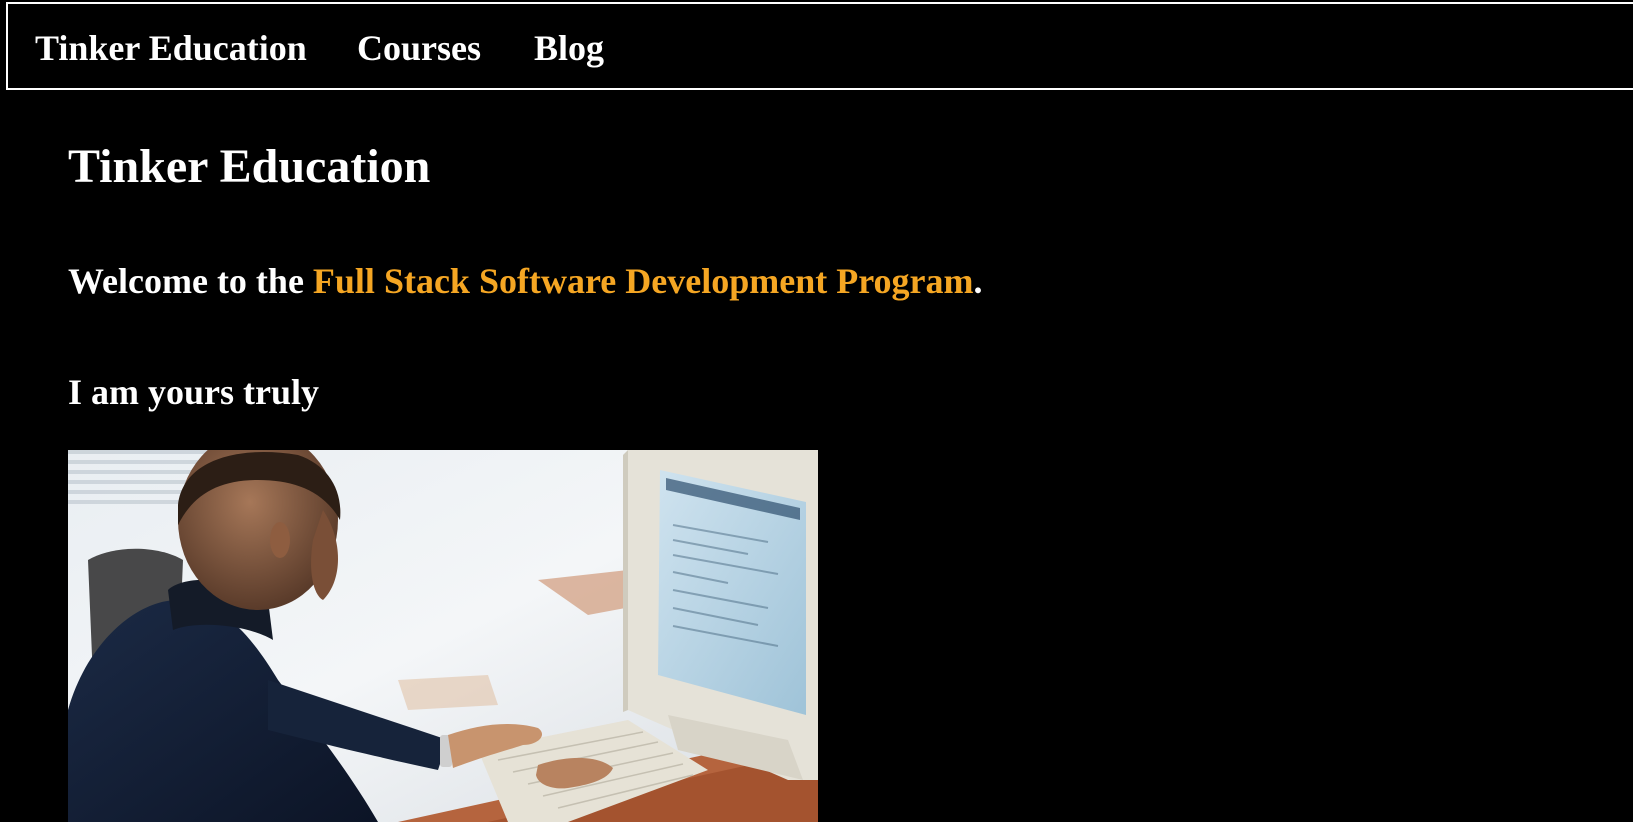 The image size is (1633, 822). Describe the element at coordinates (643, 281) in the screenshot. I see `program-name-highlight: Full Stack Software Development Program` at that location.